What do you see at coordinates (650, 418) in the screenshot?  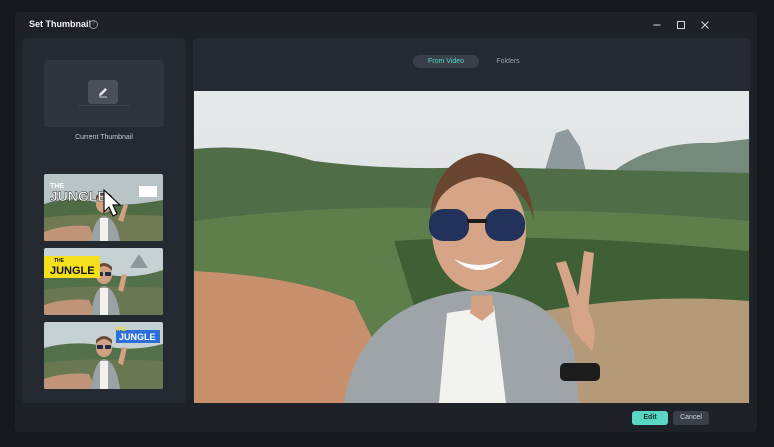 I see `edit-button: Edit` at bounding box center [650, 418].